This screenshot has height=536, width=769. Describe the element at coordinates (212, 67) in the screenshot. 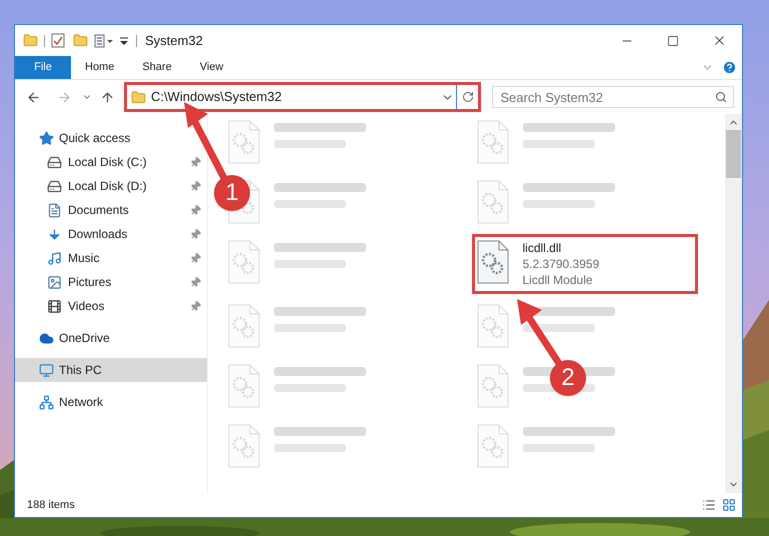

I see `ribbon-tab: View` at that location.